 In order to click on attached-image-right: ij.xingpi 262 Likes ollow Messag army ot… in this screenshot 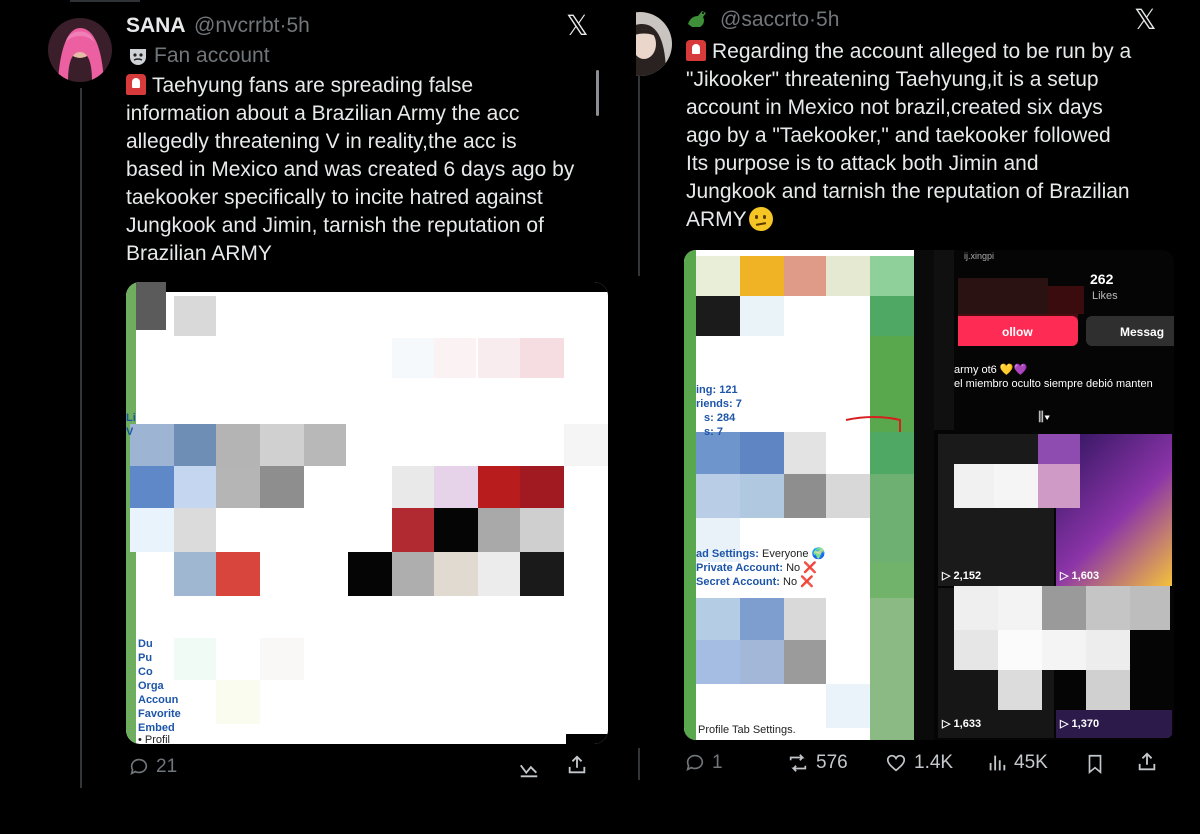, I will do `click(1054, 495)`.